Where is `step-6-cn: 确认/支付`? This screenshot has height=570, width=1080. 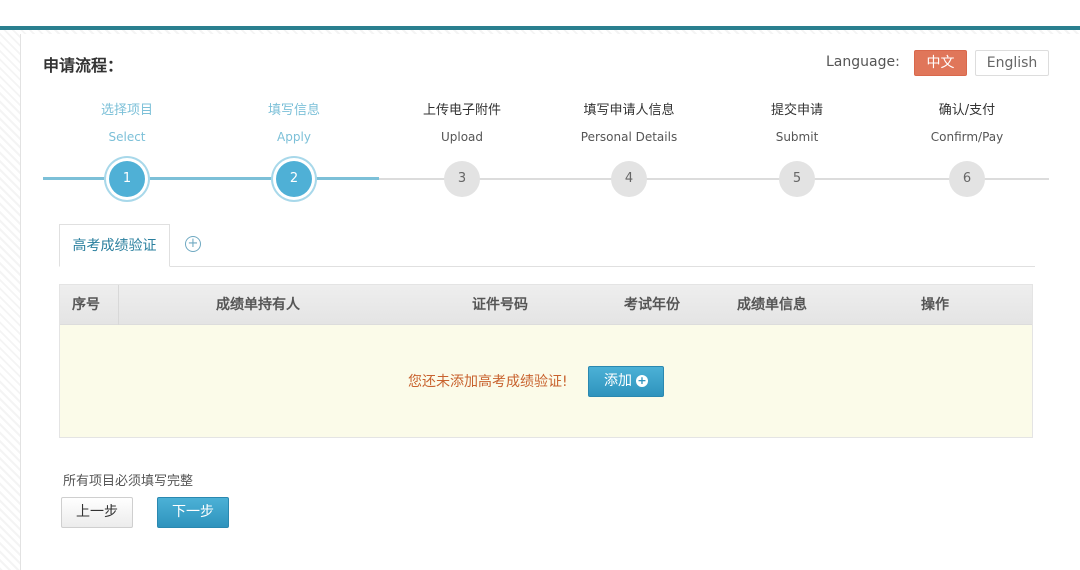 step-6-cn: 确认/支付 is located at coordinates (967, 110).